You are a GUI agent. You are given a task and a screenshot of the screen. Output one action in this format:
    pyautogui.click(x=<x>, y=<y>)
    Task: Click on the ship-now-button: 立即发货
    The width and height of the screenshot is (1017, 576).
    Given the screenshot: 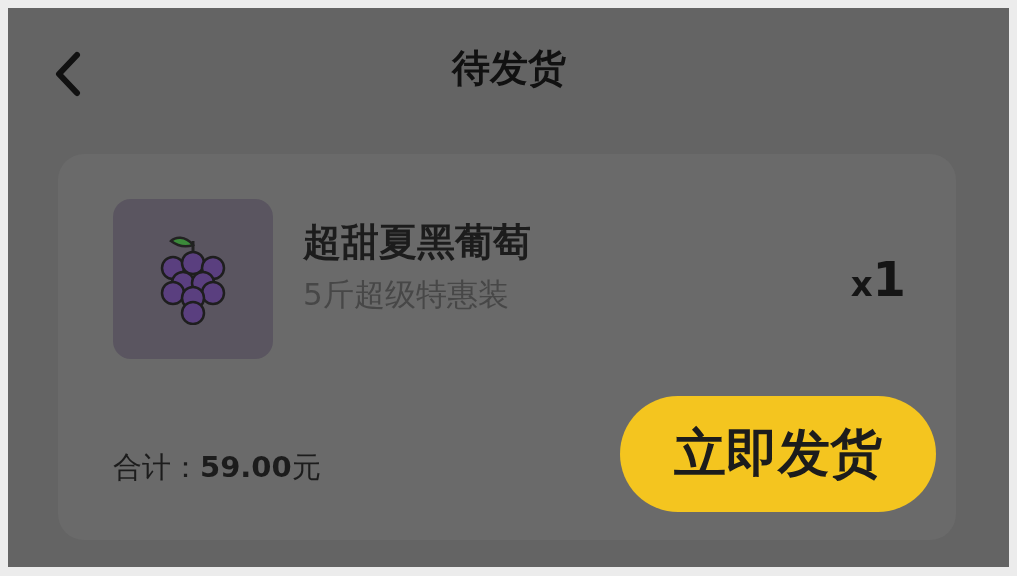 What is the action you would take?
    pyautogui.click(x=778, y=454)
    